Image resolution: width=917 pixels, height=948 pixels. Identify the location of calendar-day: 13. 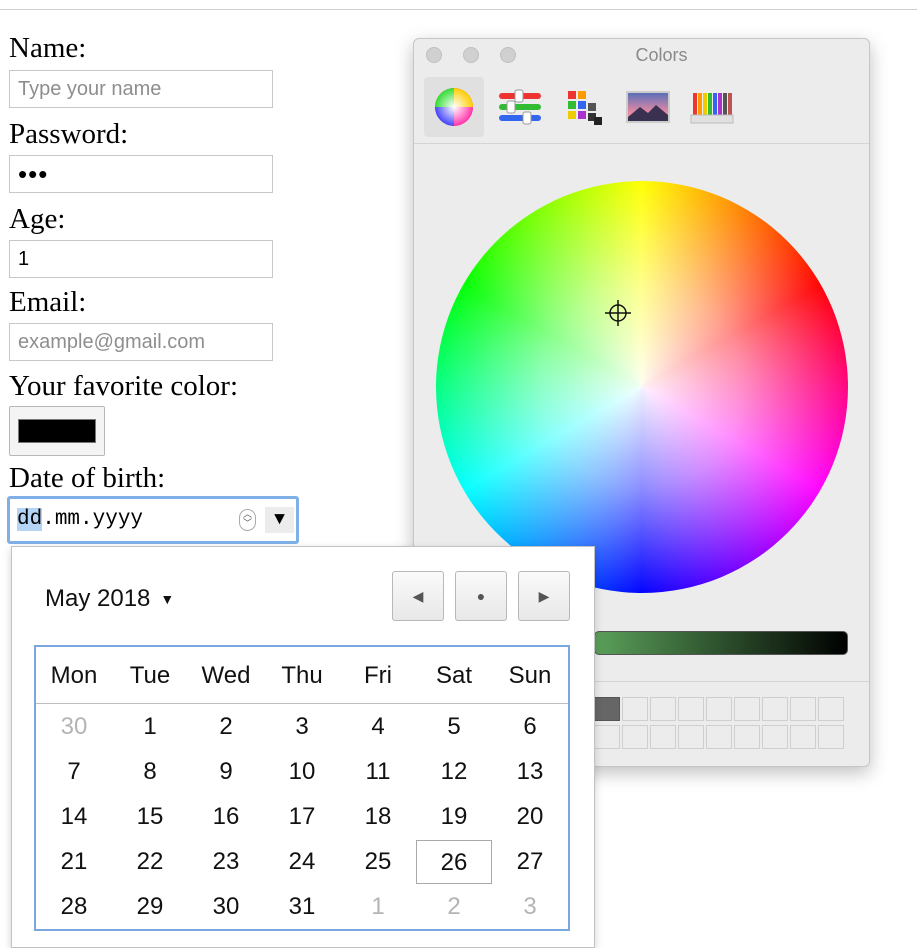
(530, 772).